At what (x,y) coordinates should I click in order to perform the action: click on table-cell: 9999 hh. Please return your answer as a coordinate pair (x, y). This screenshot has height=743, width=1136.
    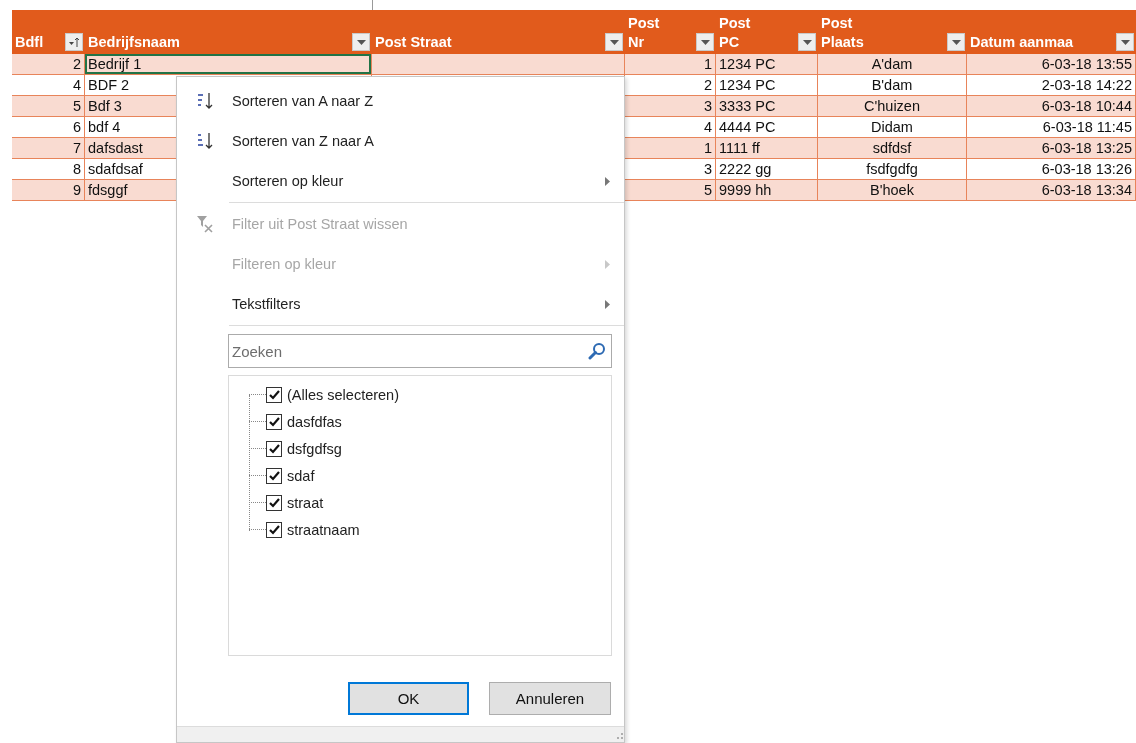
    Looking at the image, I should click on (767, 190).